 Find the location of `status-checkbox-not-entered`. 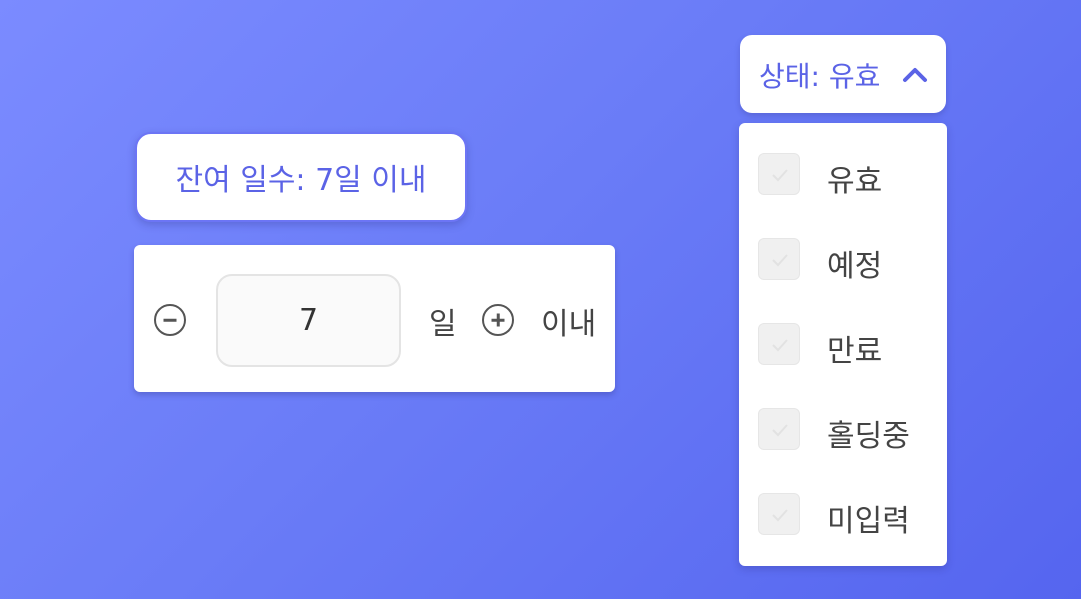

status-checkbox-not-entered is located at coordinates (779, 514).